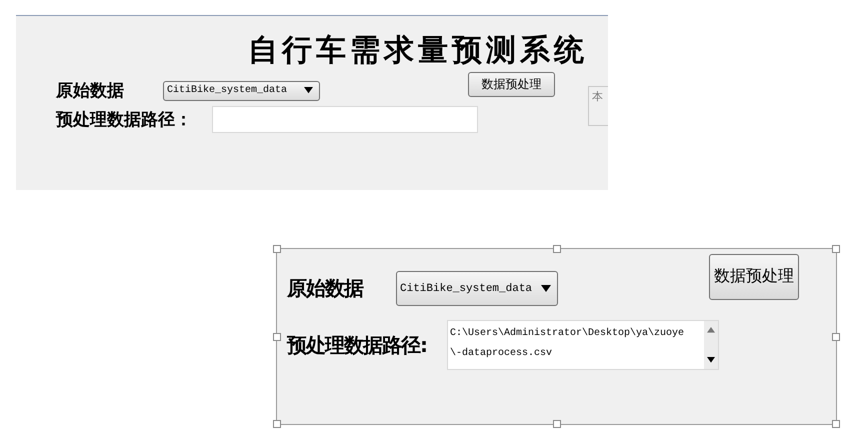 This screenshot has width=849, height=445. Describe the element at coordinates (583, 345) in the screenshot. I see `path-text-area: C:\Users\Administrator\Desktop\ya\zuoye \-dataprocess.csv` at that location.